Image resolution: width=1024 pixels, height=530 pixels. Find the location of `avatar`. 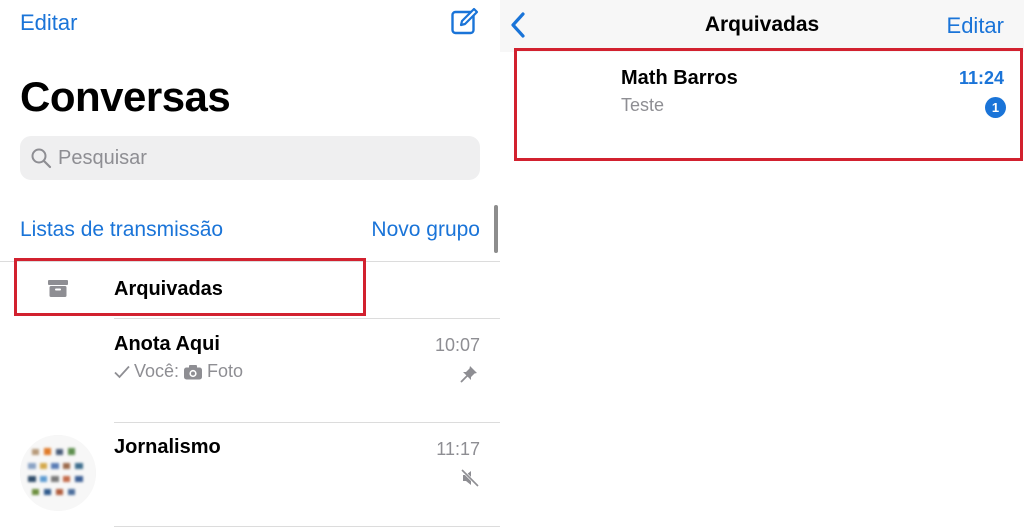

avatar is located at coordinates (58, 473).